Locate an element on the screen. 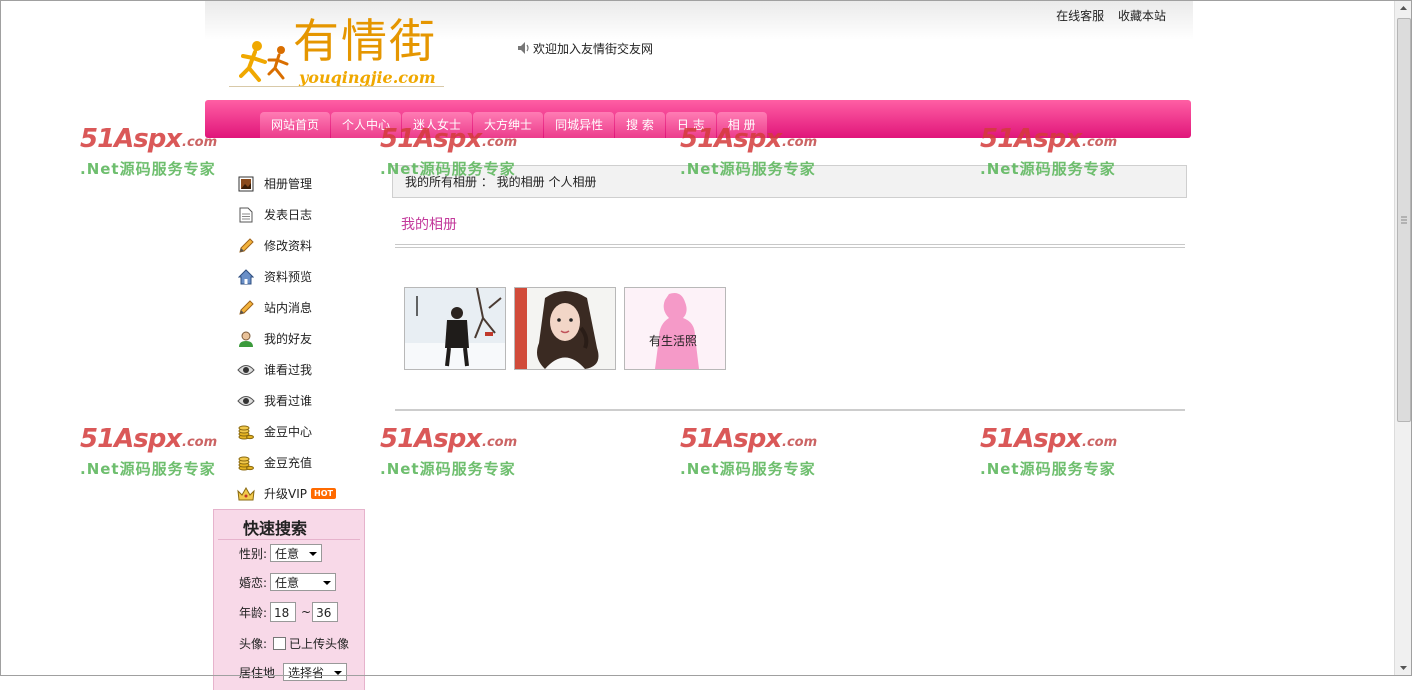 The image size is (1412, 690). residence-row: 居住地 选择省 is located at coordinates (293, 672).